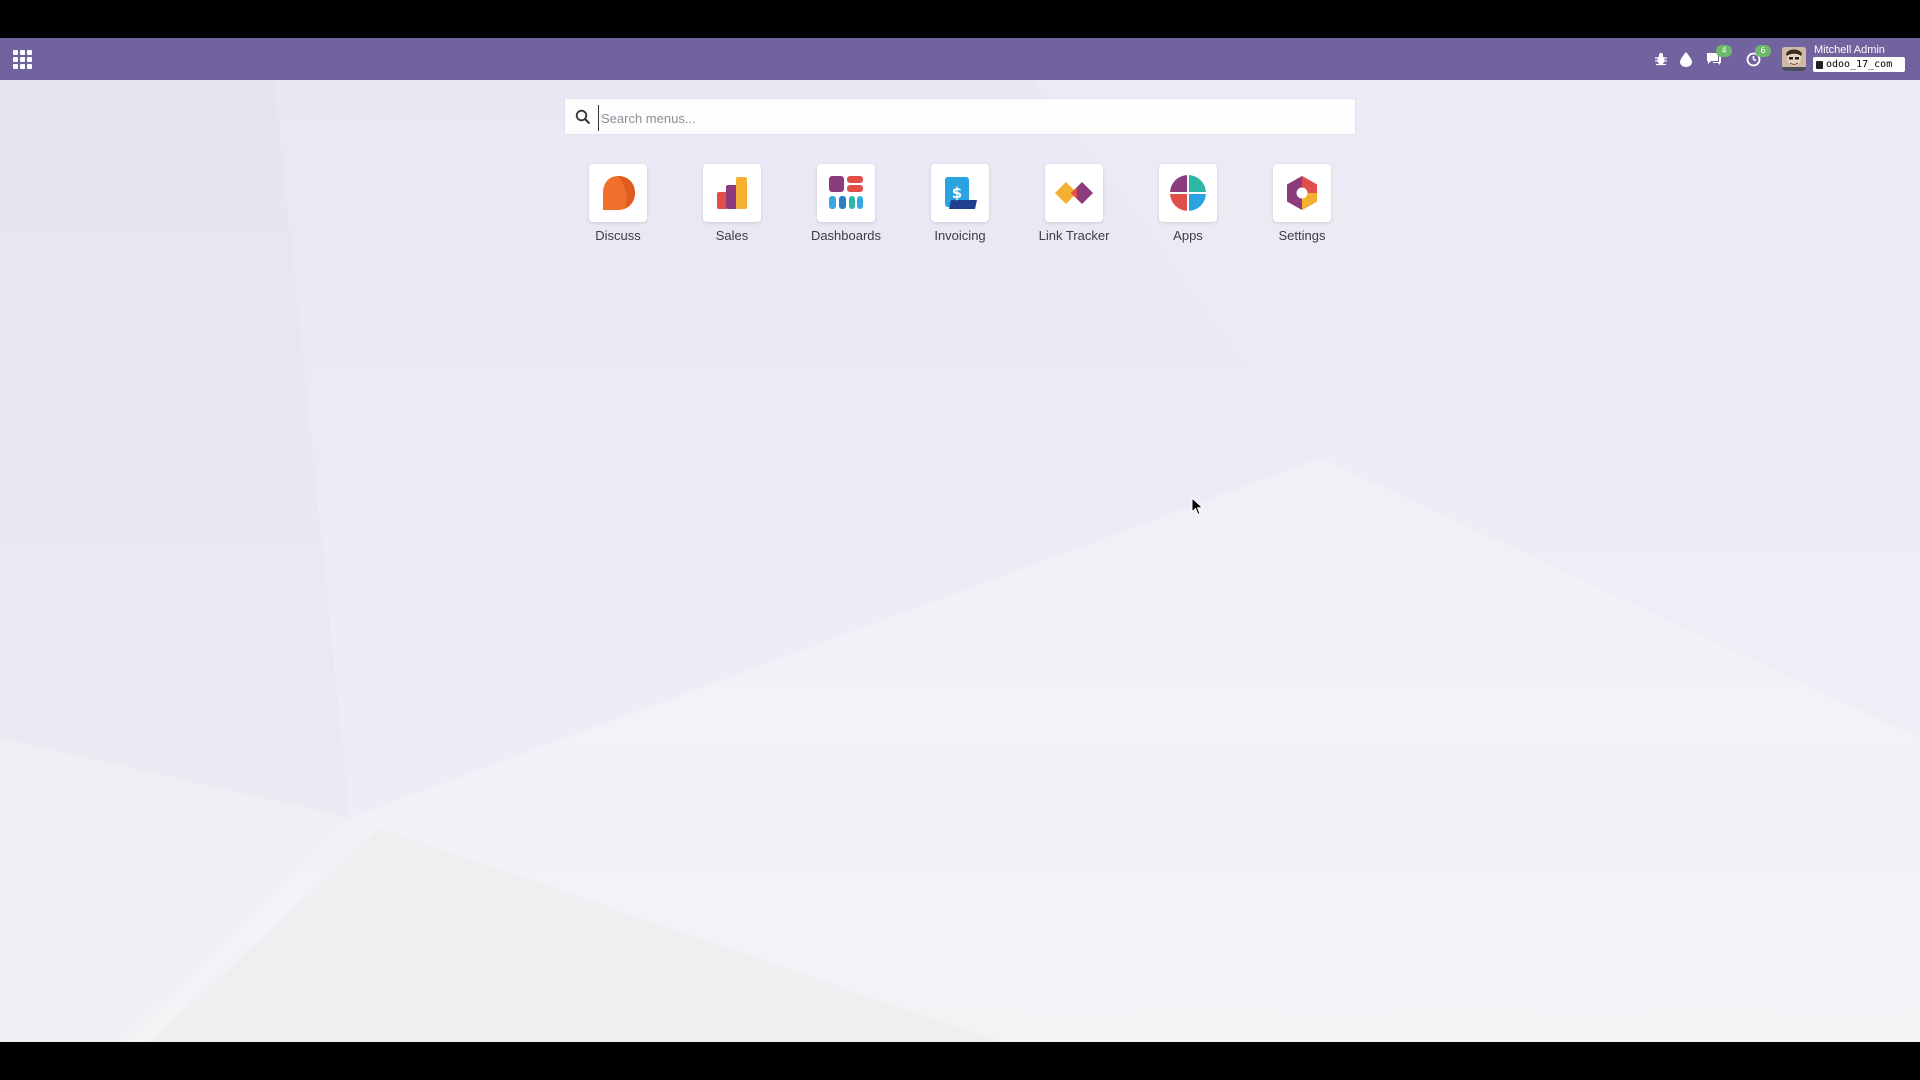 This screenshot has height=1080, width=1920. Describe the element at coordinates (846, 235) in the screenshot. I see `app-label: Dashboards` at that location.